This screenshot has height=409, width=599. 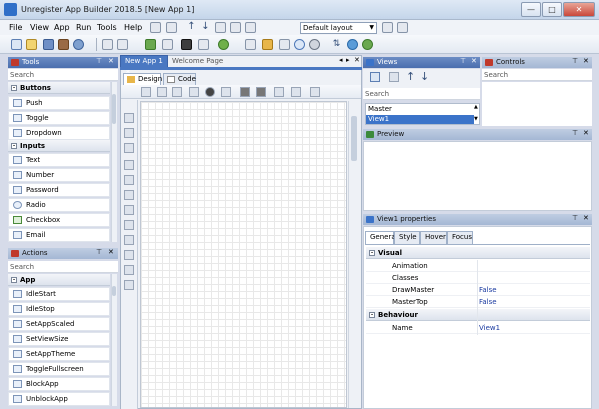 I want to click on new-form-icon, so click(x=171, y=27).